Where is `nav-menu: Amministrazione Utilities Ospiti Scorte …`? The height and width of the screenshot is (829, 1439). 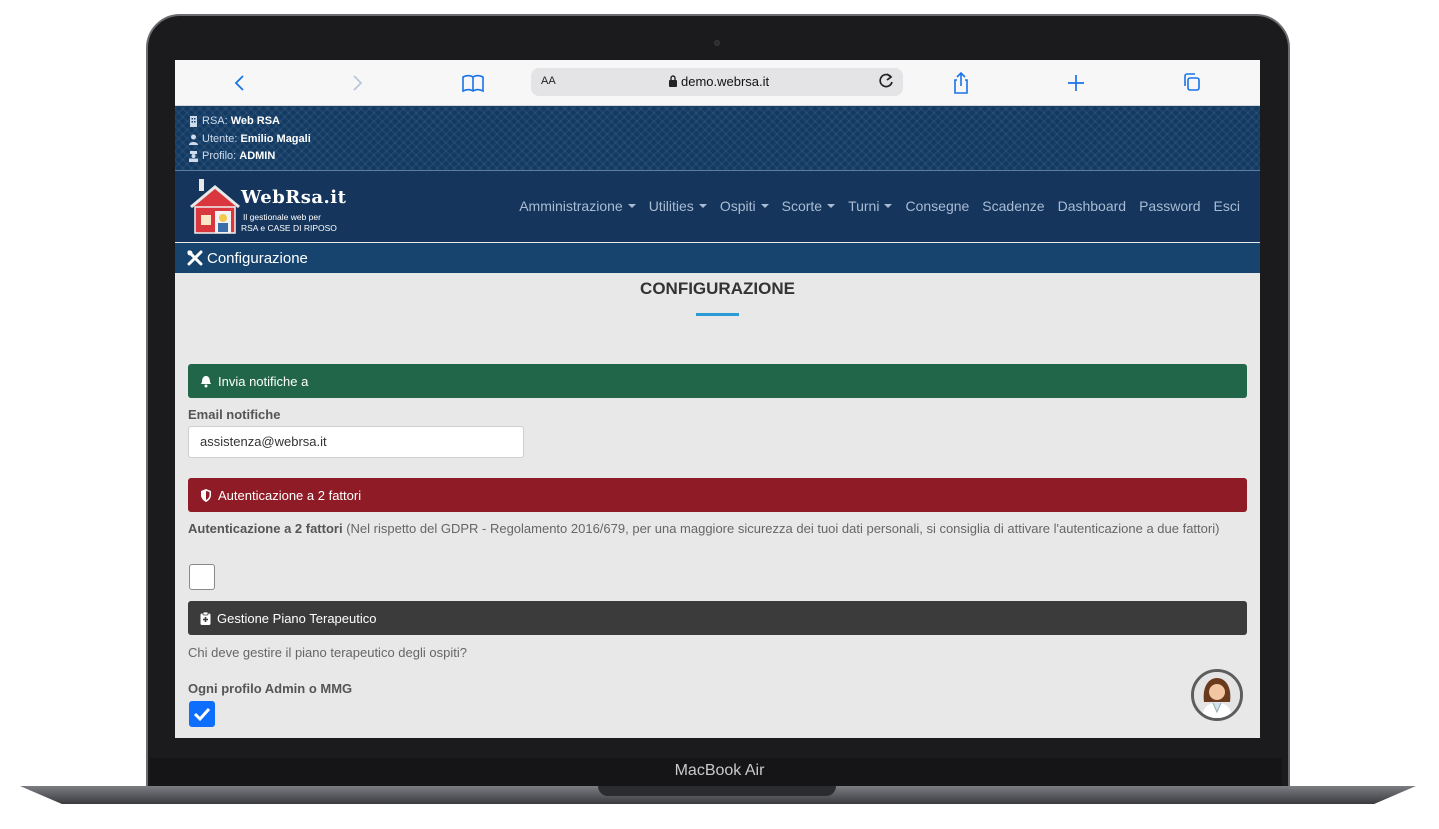
nav-menu: Amministrazione Utilities Ospiti Scorte … is located at coordinates (879, 206).